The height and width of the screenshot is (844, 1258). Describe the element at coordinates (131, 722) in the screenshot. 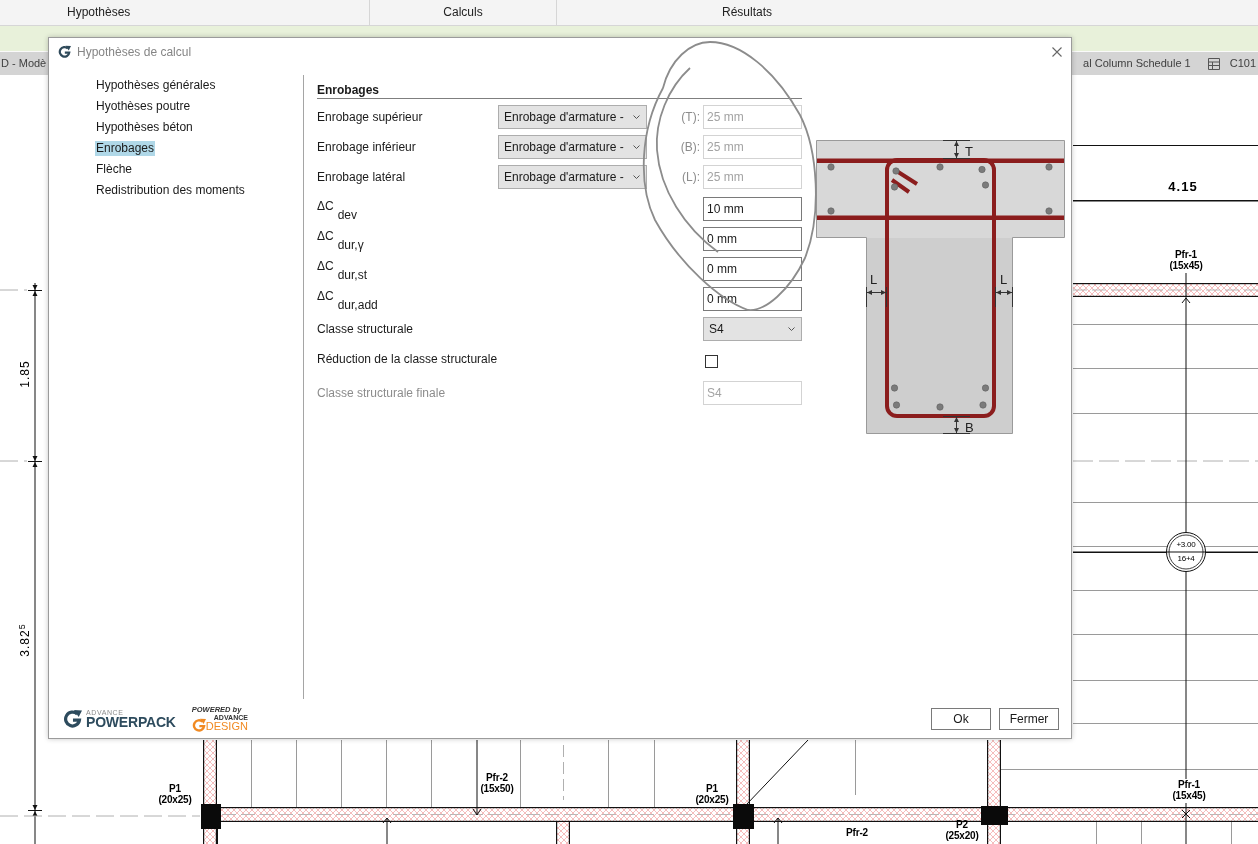

I see `brand-text: POWERPACK` at that location.